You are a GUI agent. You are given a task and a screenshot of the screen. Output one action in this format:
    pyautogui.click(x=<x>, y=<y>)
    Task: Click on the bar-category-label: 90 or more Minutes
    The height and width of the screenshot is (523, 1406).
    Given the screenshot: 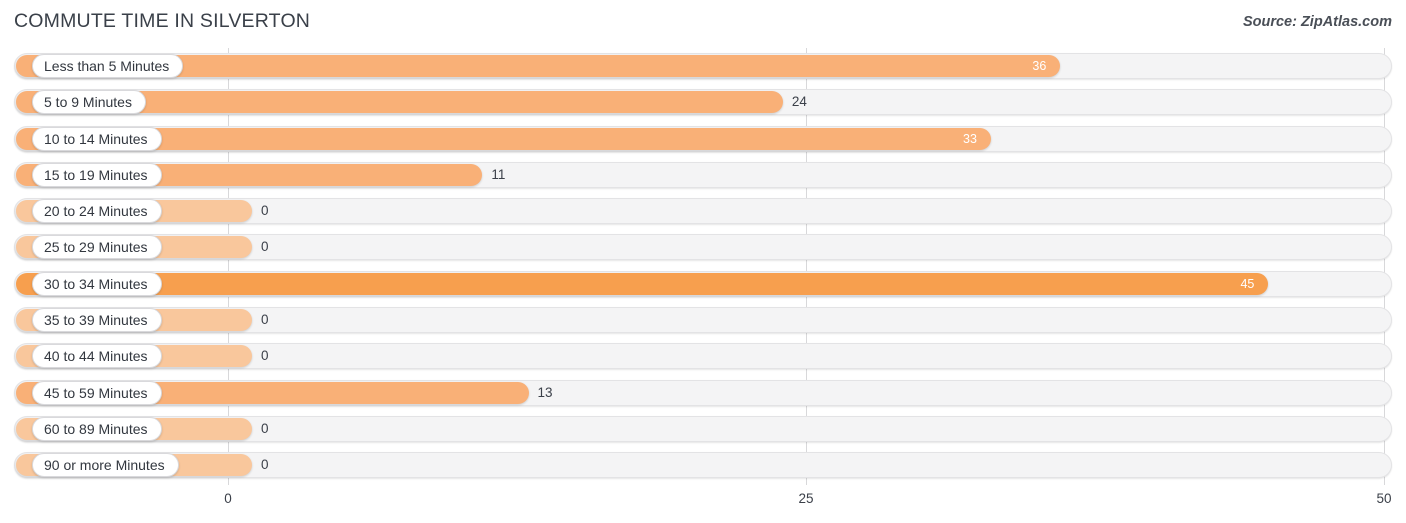 What is the action you would take?
    pyautogui.click(x=105, y=465)
    